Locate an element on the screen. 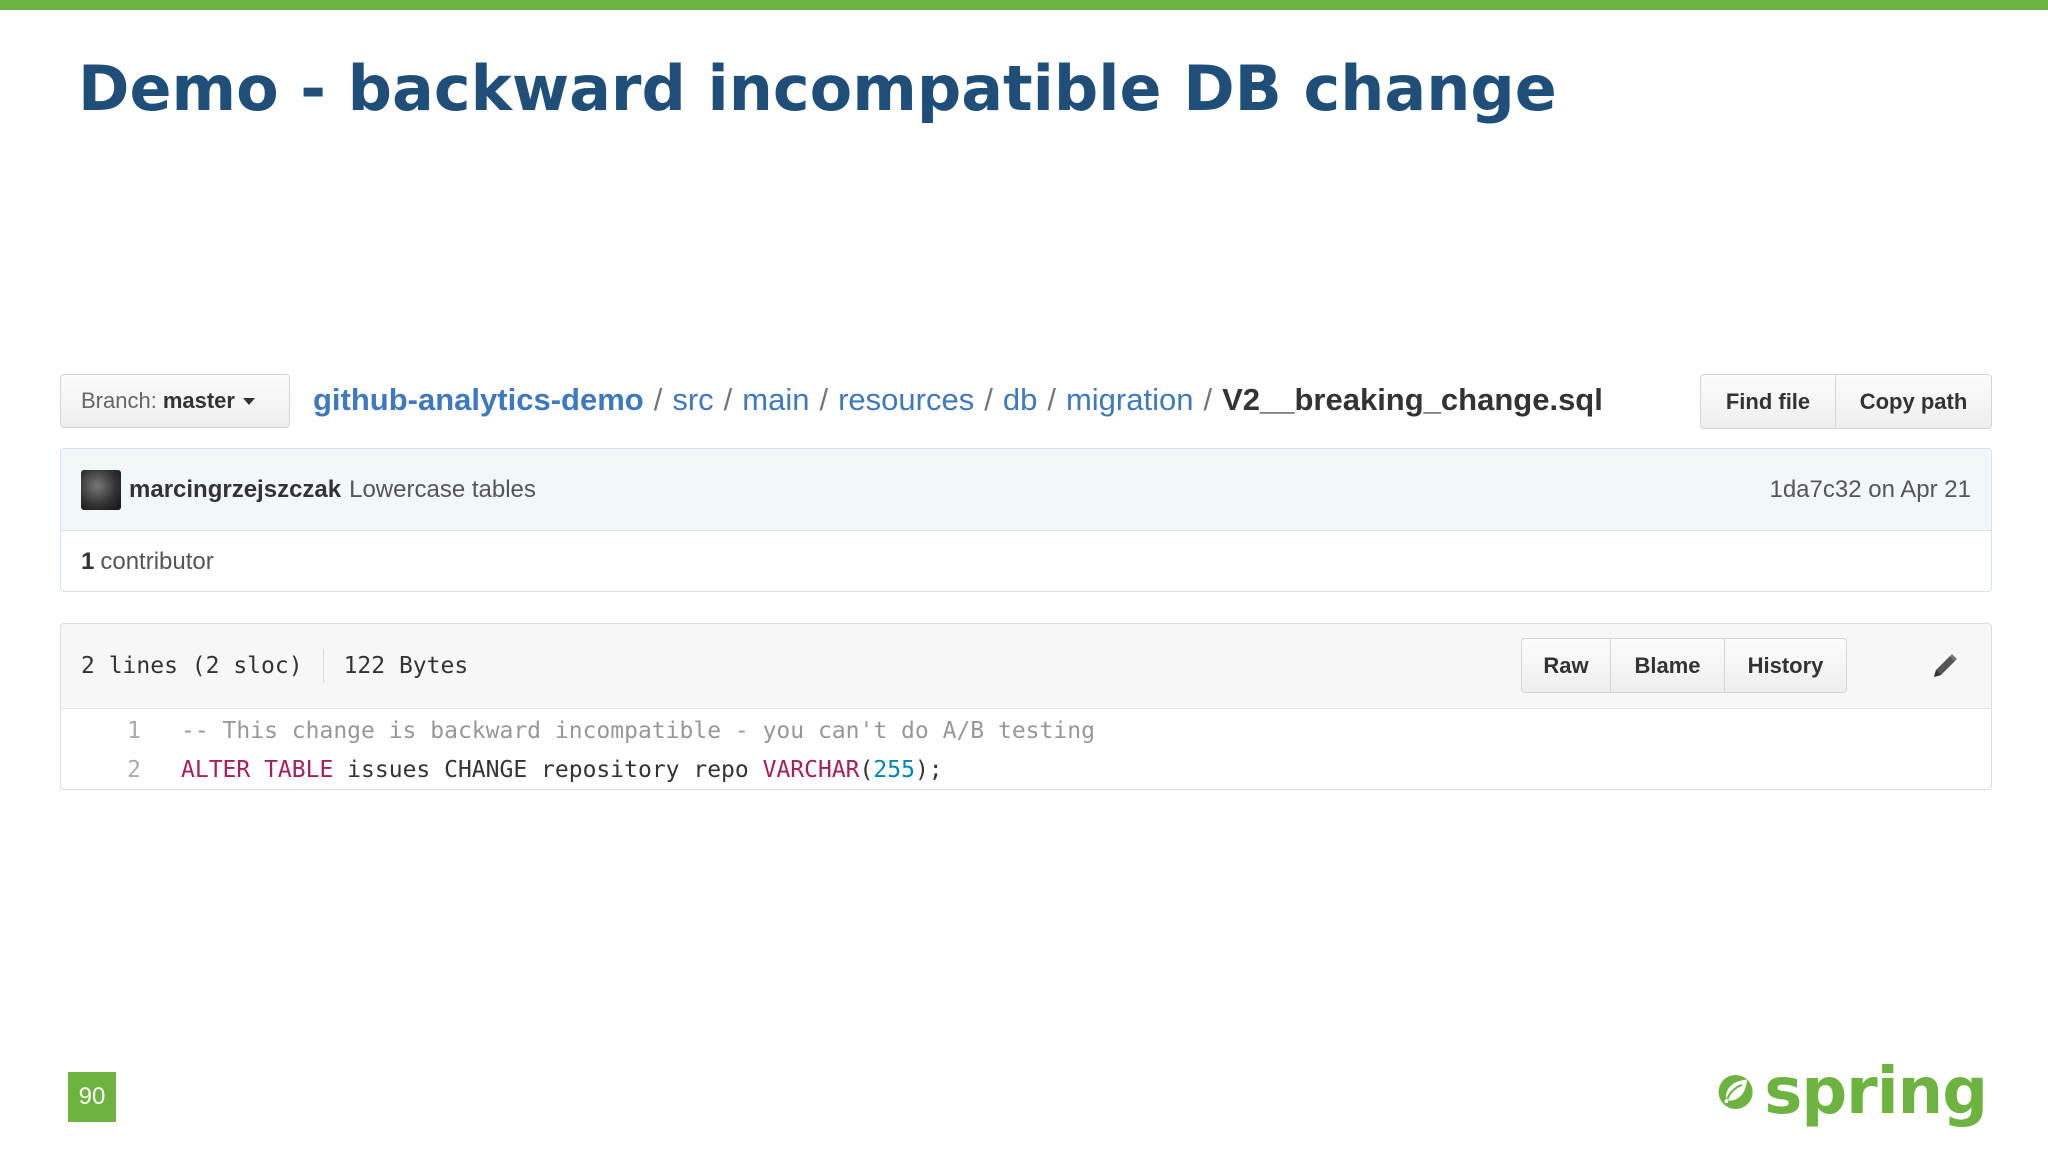 This screenshot has width=2048, height=1152. breadcrumb-link-src: src is located at coordinates (692, 400).